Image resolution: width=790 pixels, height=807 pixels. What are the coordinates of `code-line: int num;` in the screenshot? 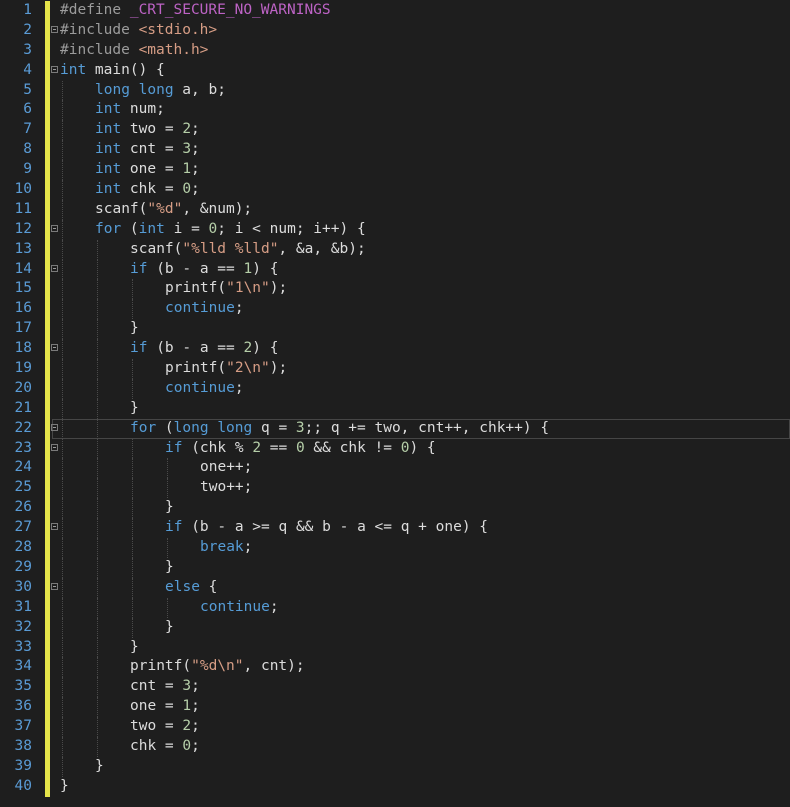 It's located at (425, 110).